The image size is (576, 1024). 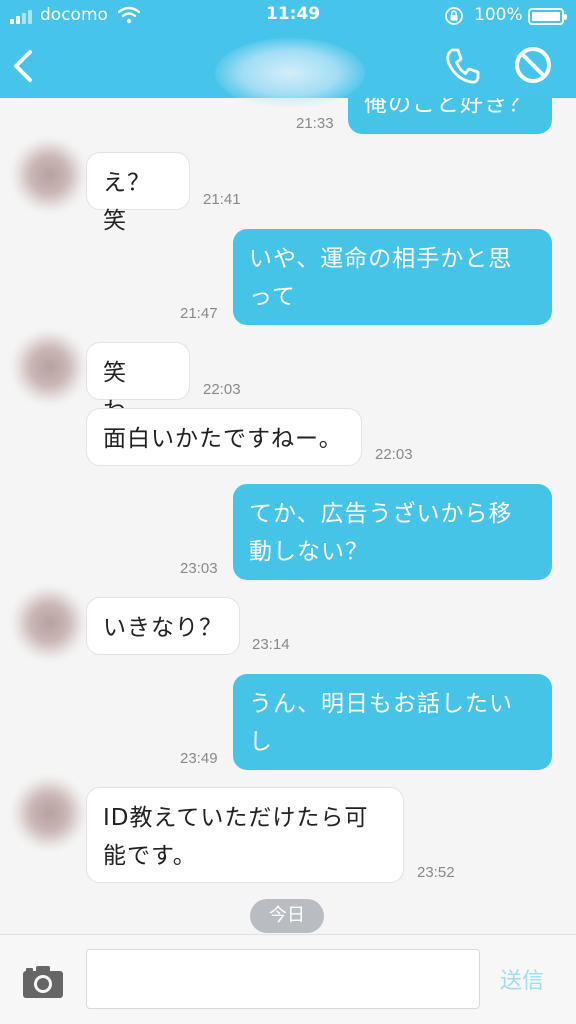 I want to click on call-button, so click(x=462, y=66).